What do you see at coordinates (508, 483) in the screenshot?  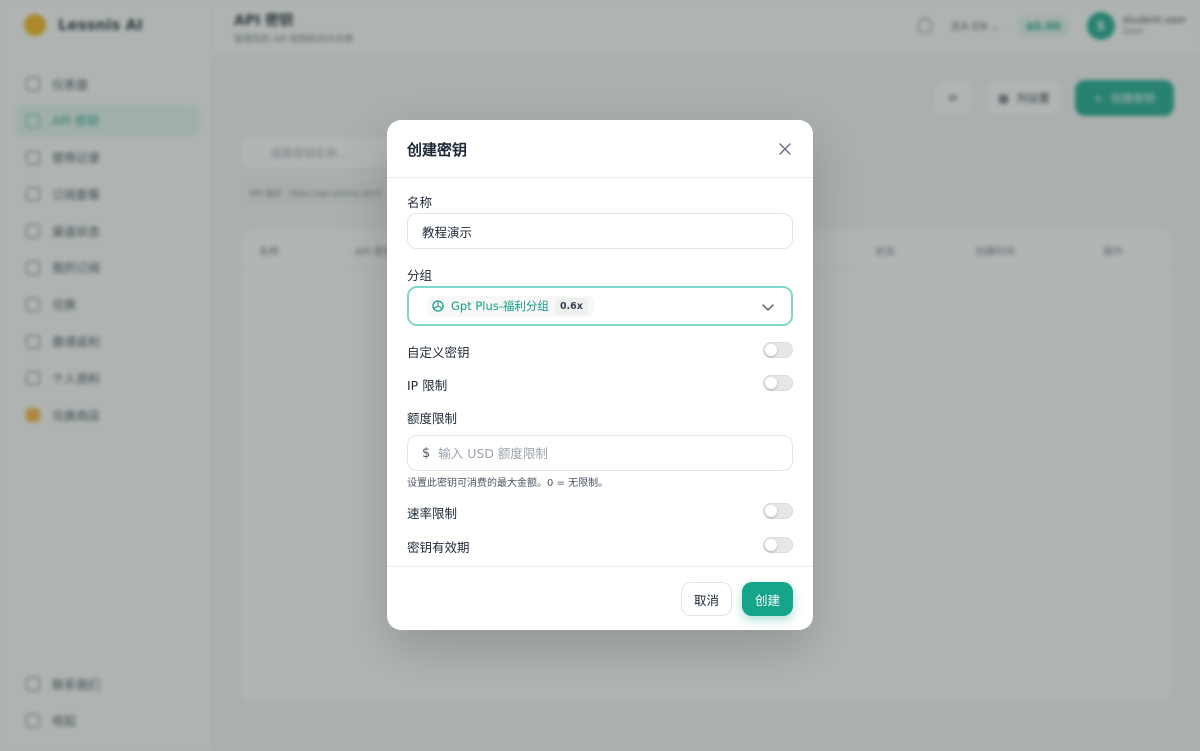 I see `quota-hint: 设置此密钥可消费的最大金额。0 = 无限制。` at bounding box center [508, 483].